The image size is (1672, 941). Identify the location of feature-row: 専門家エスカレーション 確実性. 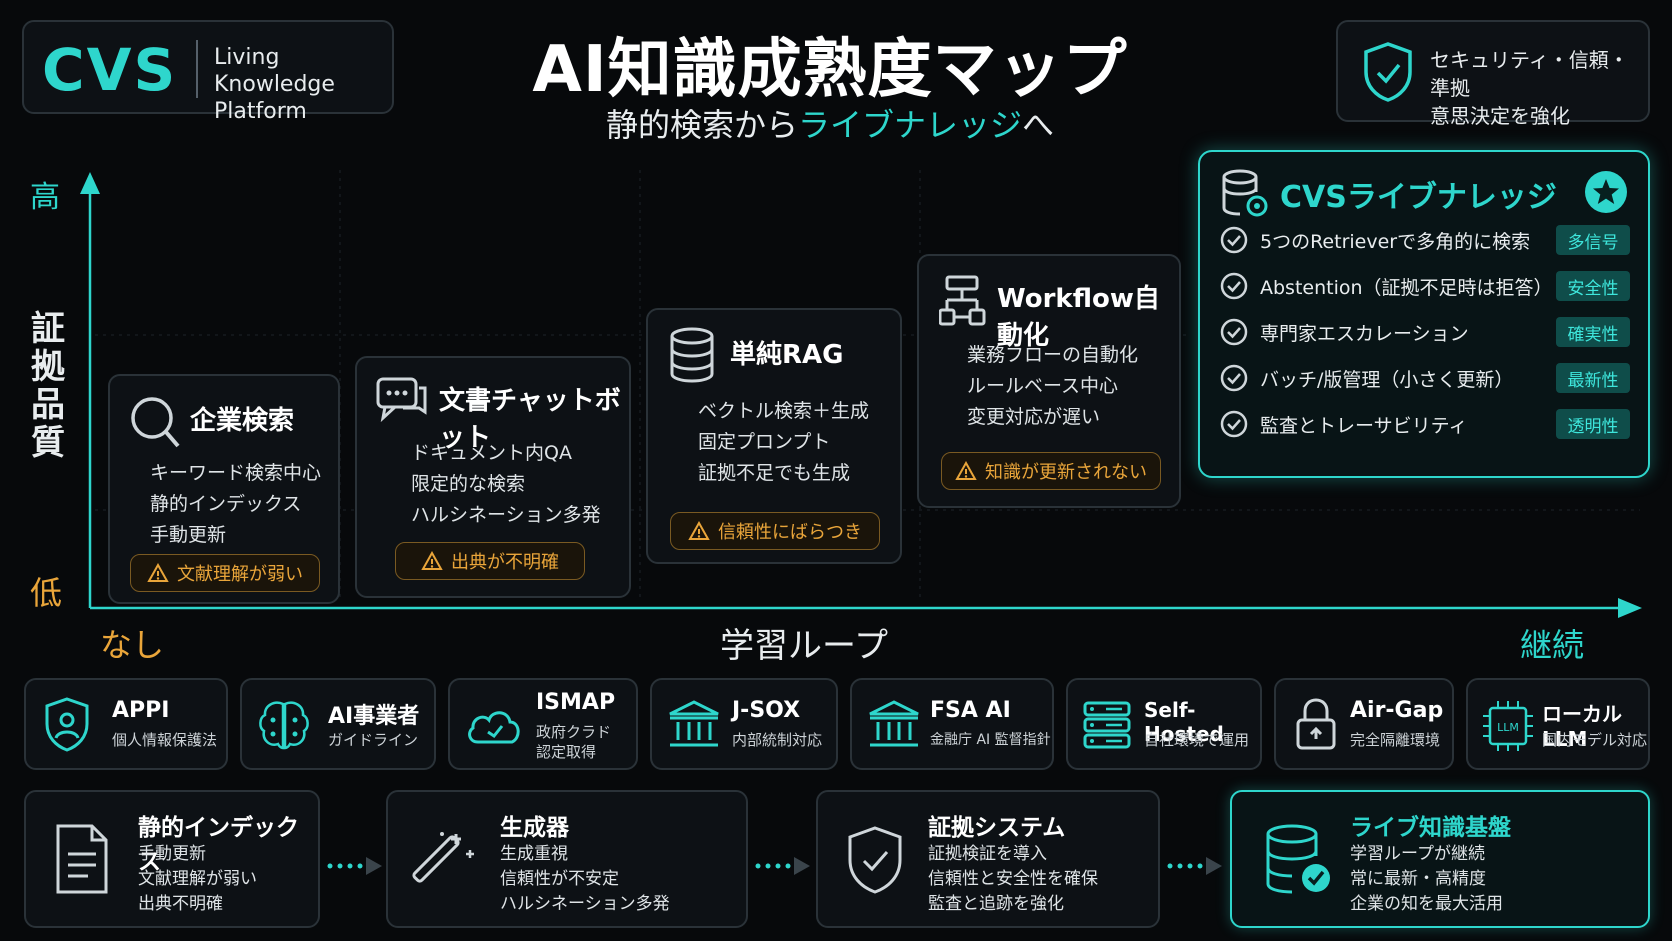
(1425, 332).